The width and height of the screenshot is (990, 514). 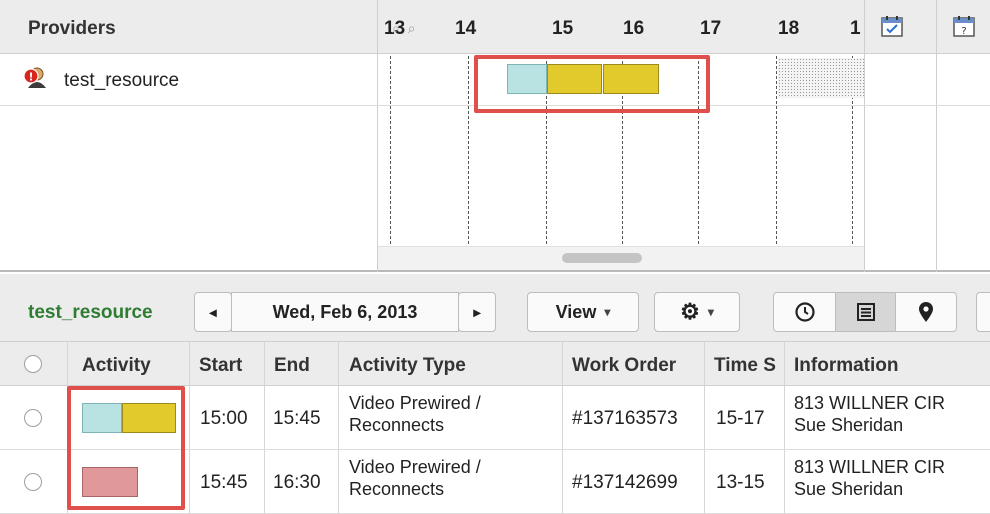 I want to click on date-display: Wed, Feb 6, 2013, so click(x=345, y=312).